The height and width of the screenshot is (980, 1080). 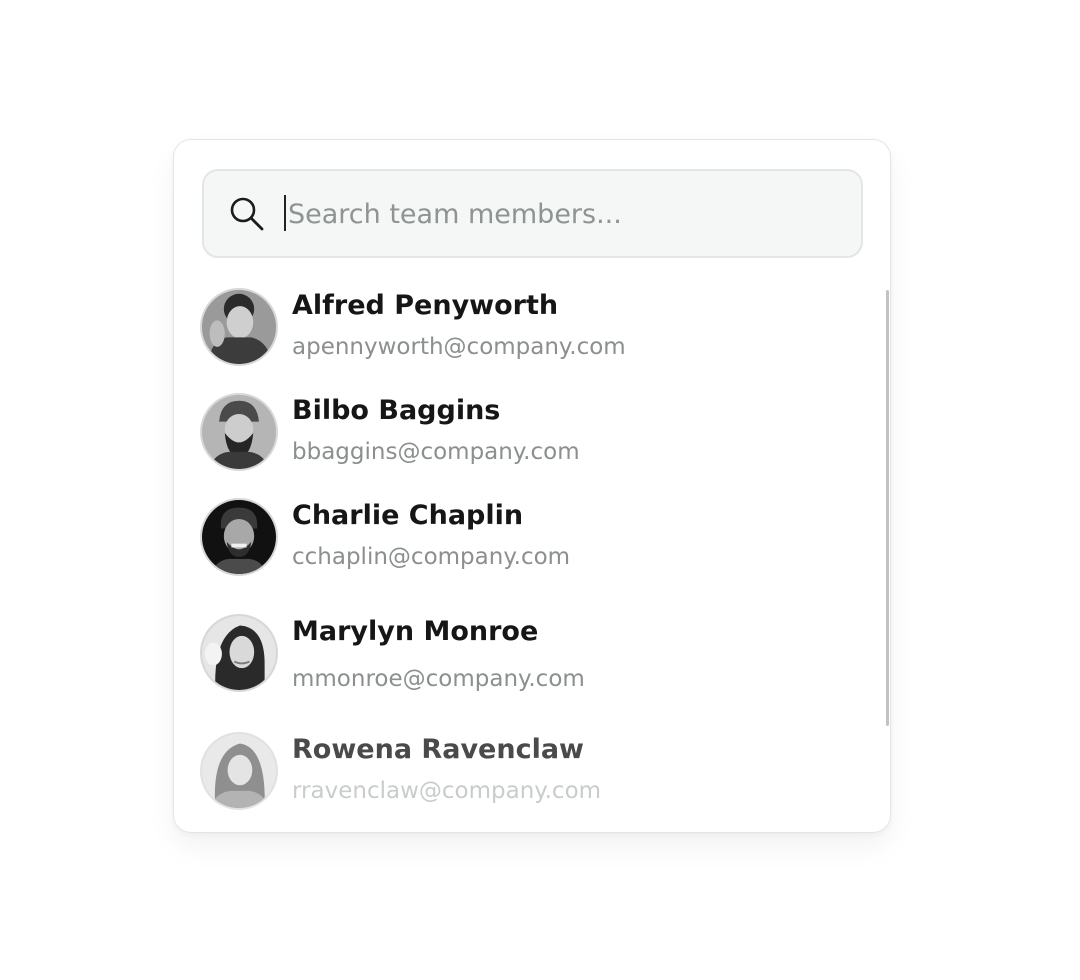 I want to click on list-item: Marylyn Monroe mmonroe@company.com, so click(x=510, y=659).